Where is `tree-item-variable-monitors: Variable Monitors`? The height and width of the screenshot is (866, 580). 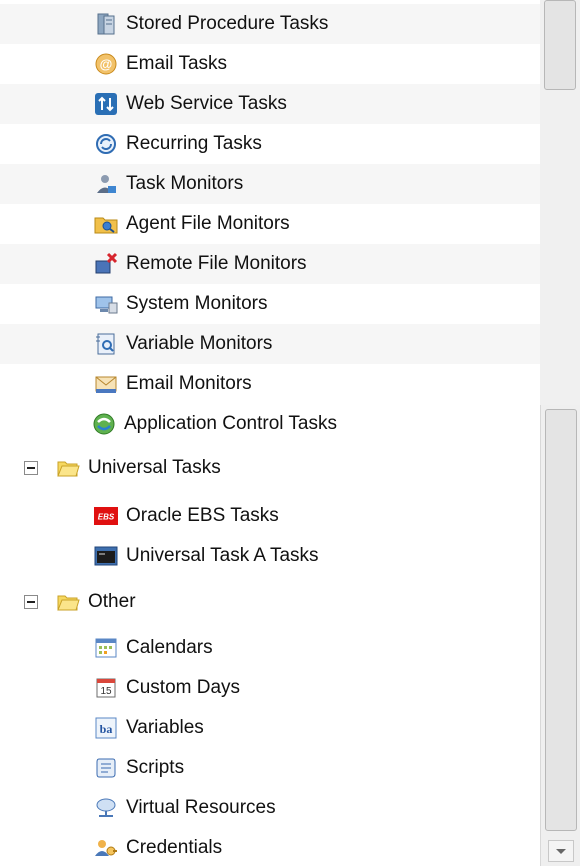 tree-item-variable-monitors: Variable Monitors is located at coordinates (270, 344).